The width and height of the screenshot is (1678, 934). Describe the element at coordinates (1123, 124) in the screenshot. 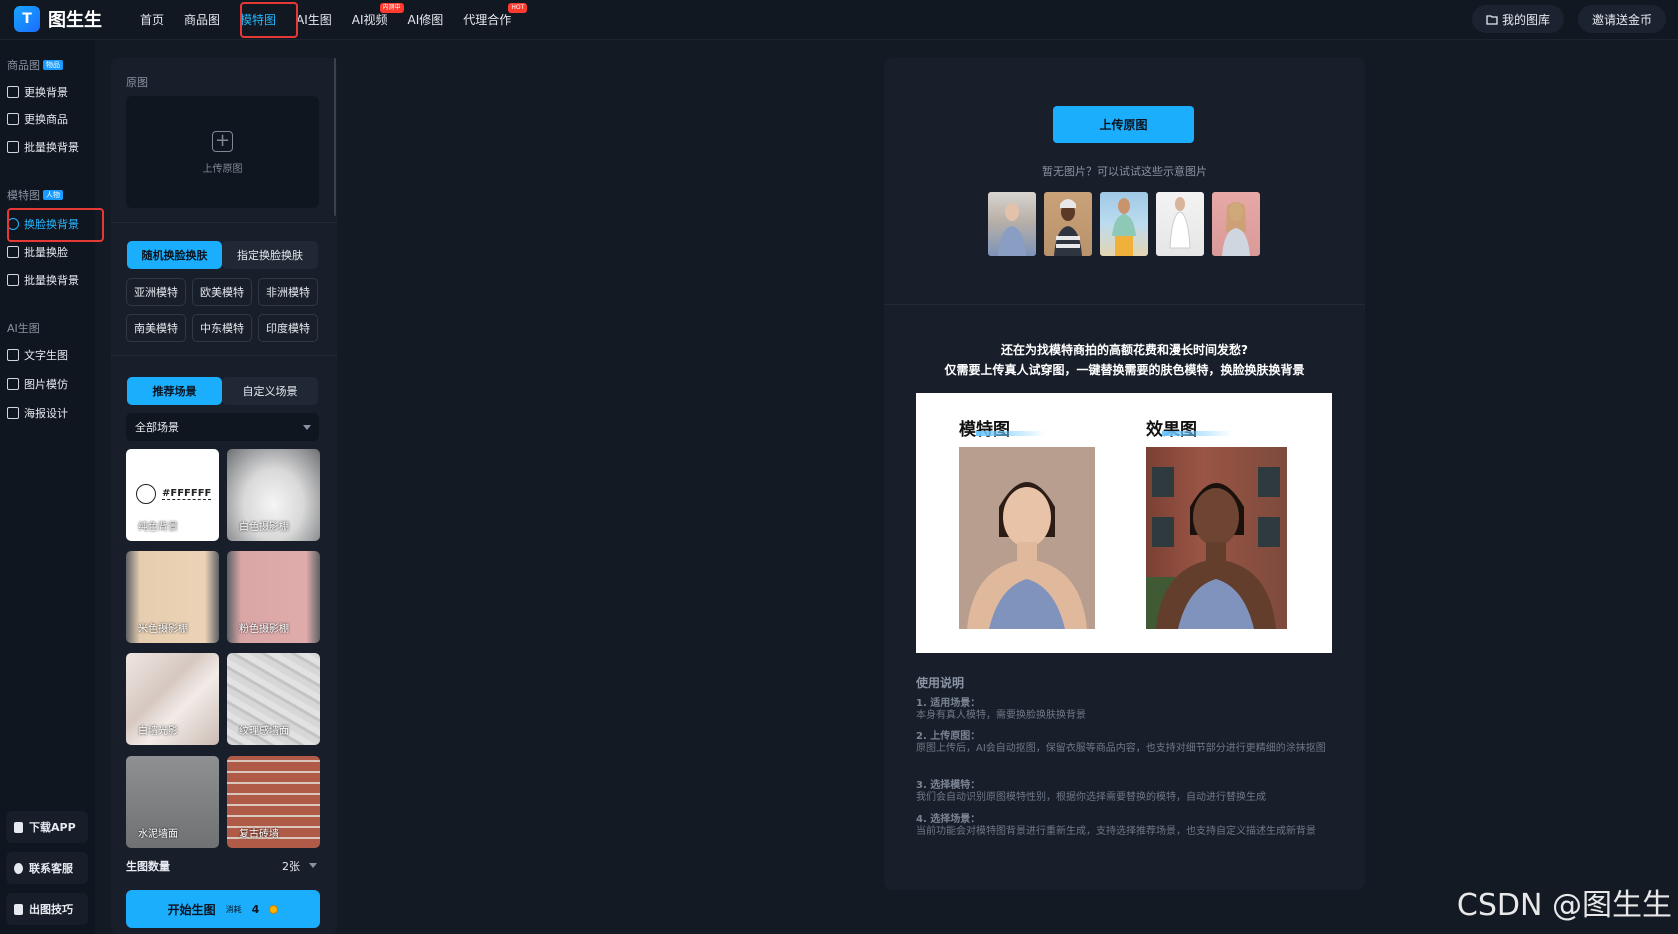

I see `upload-original-button: 上传原图` at that location.